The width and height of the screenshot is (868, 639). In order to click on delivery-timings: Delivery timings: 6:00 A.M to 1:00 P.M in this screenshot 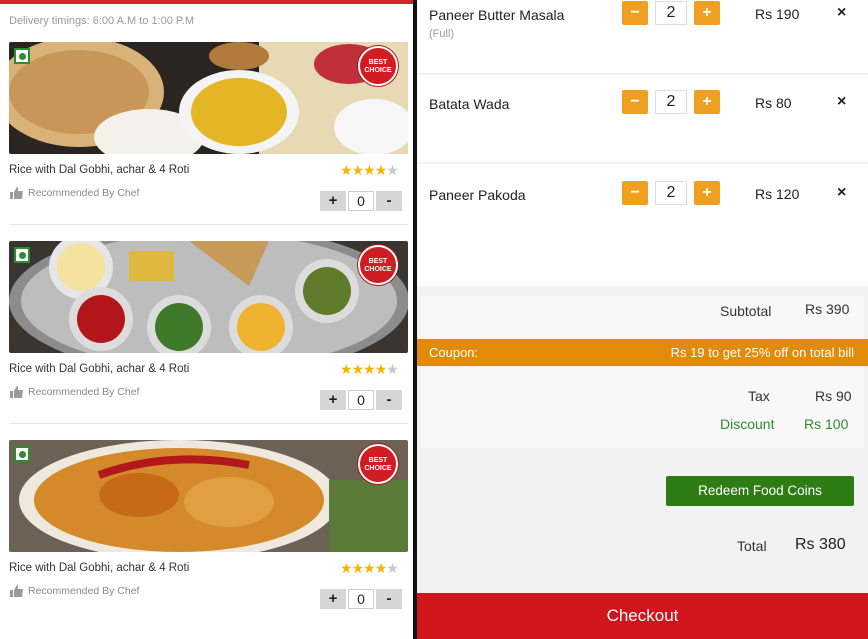, I will do `click(102, 21)`.